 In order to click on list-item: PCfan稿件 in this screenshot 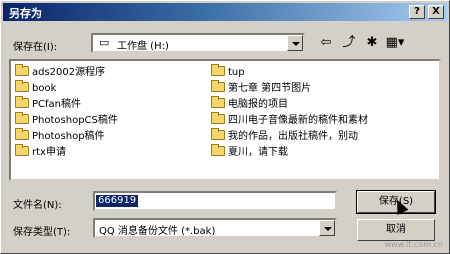, I will do `click(48, 104)`.